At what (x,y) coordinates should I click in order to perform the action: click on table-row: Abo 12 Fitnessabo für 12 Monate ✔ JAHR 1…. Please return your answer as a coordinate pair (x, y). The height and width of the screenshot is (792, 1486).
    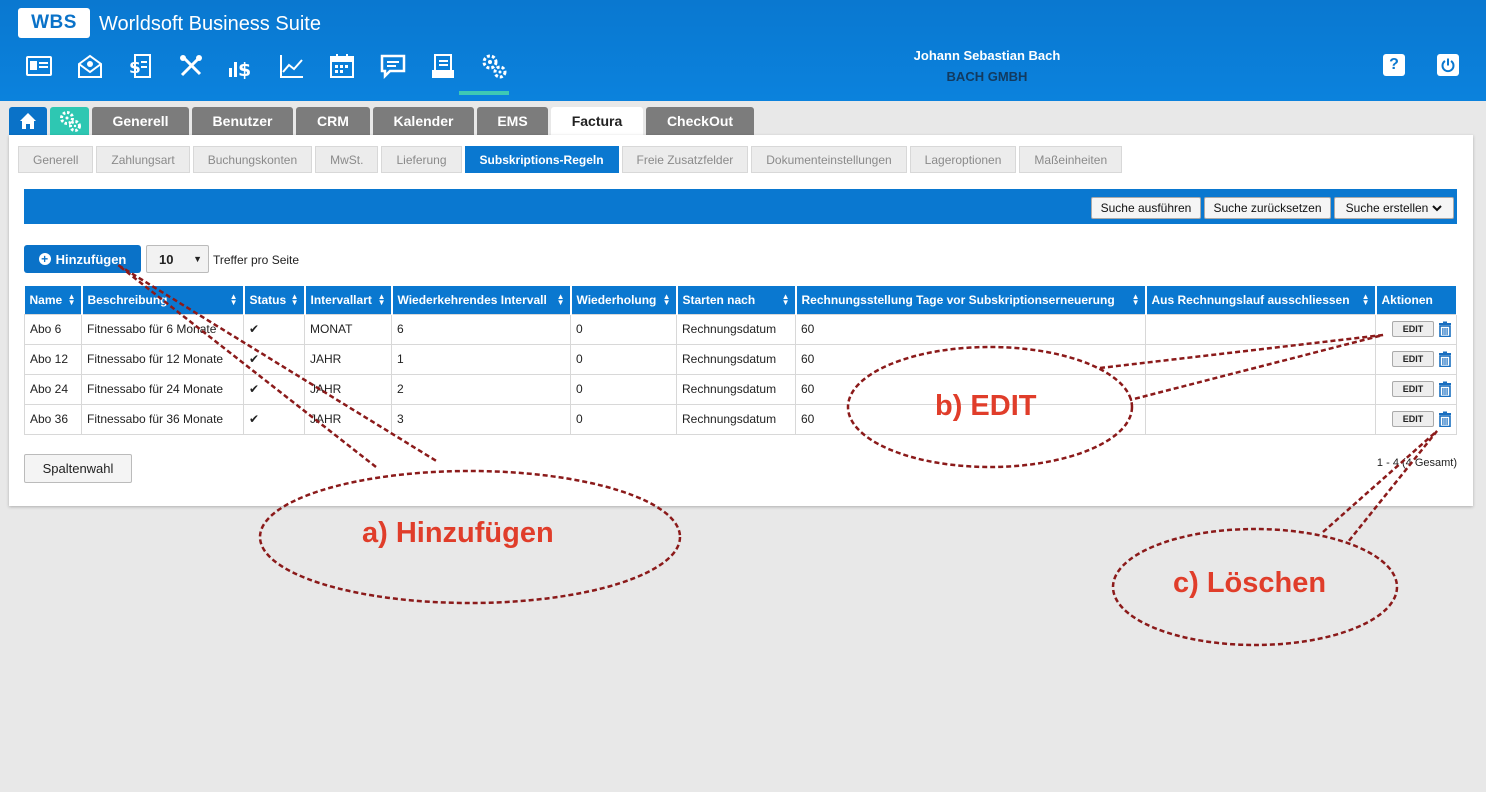
    Looking at the image, I should click on (740, 359).